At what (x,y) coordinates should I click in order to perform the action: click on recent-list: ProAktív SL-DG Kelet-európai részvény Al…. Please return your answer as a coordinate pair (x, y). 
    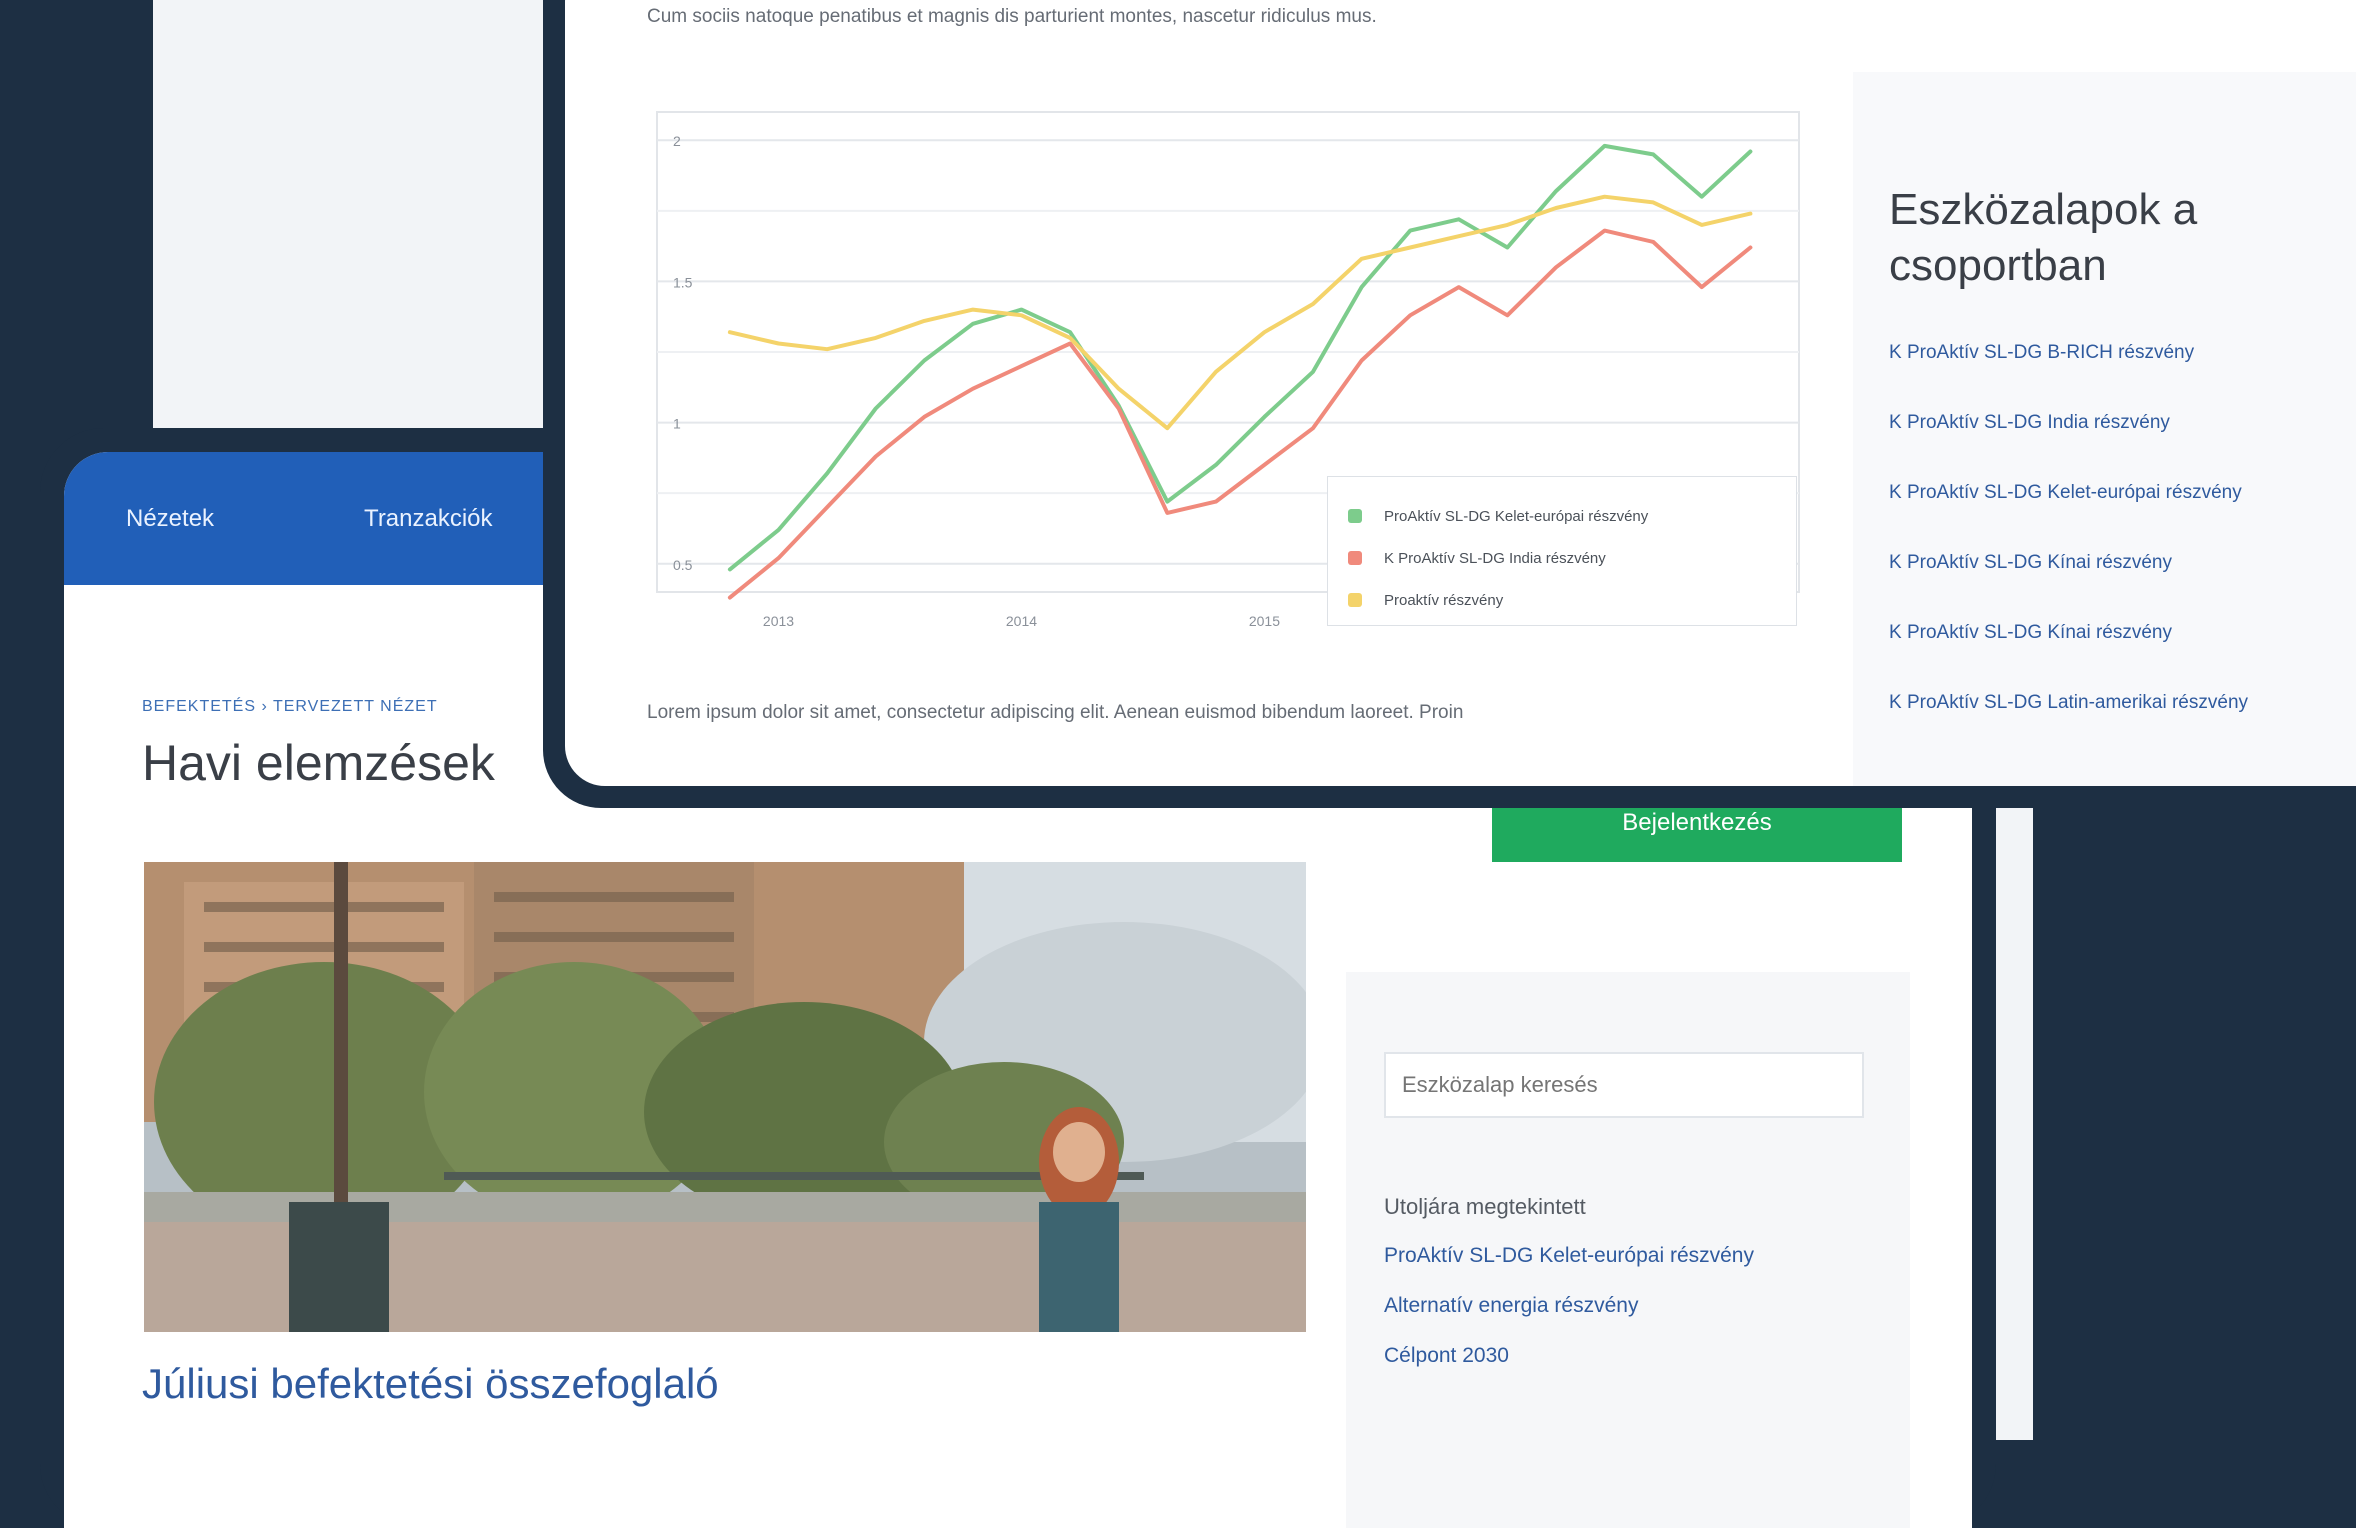
    Looking at the image, I should click on (1569, 1319).